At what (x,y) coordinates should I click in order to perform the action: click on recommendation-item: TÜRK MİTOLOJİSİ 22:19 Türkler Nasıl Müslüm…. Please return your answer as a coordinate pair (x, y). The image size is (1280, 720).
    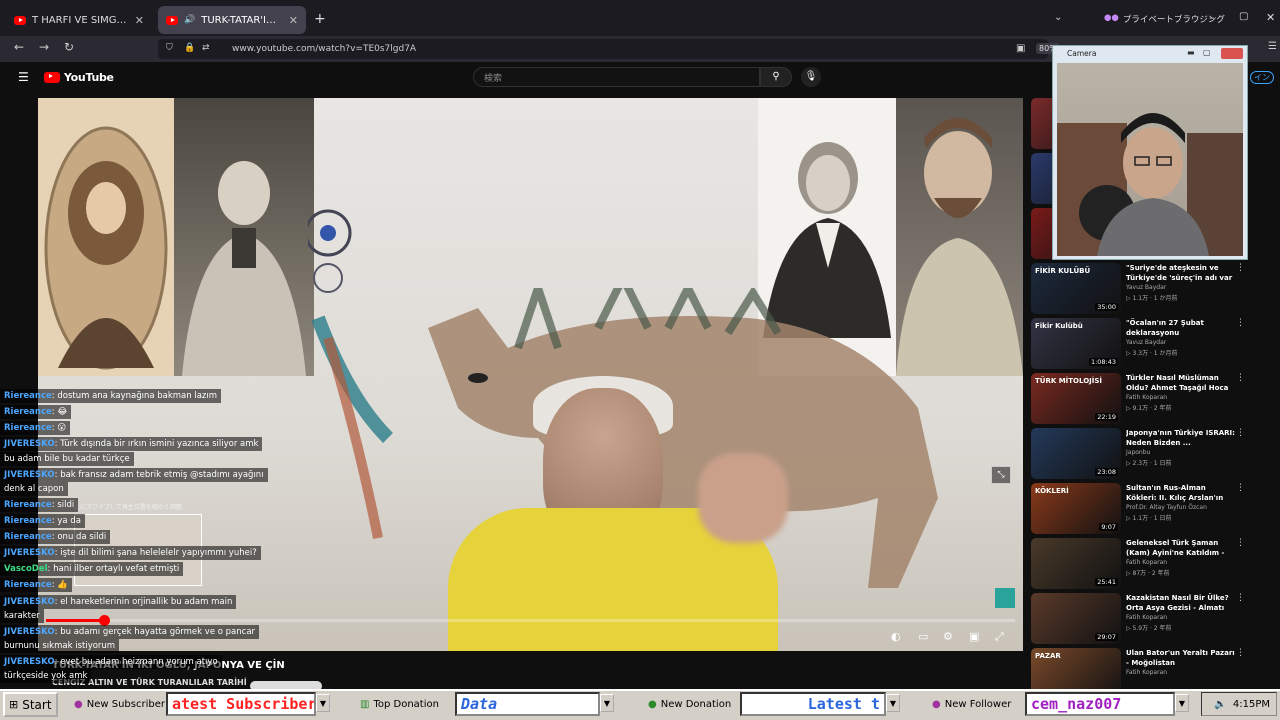
    Looking at the image, I should click on (1155, 399).